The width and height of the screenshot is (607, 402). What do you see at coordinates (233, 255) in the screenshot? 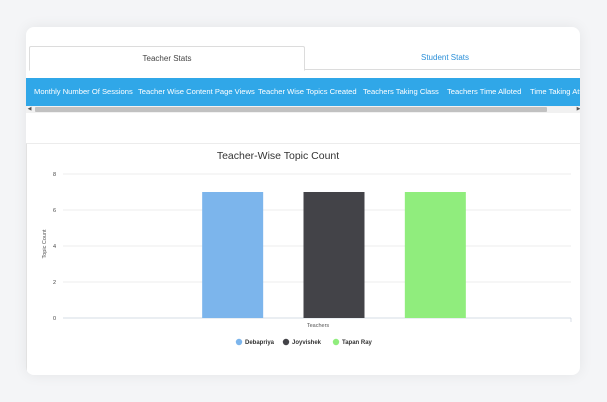
I see `bar-debapriya` at bounding box center [233, 255].